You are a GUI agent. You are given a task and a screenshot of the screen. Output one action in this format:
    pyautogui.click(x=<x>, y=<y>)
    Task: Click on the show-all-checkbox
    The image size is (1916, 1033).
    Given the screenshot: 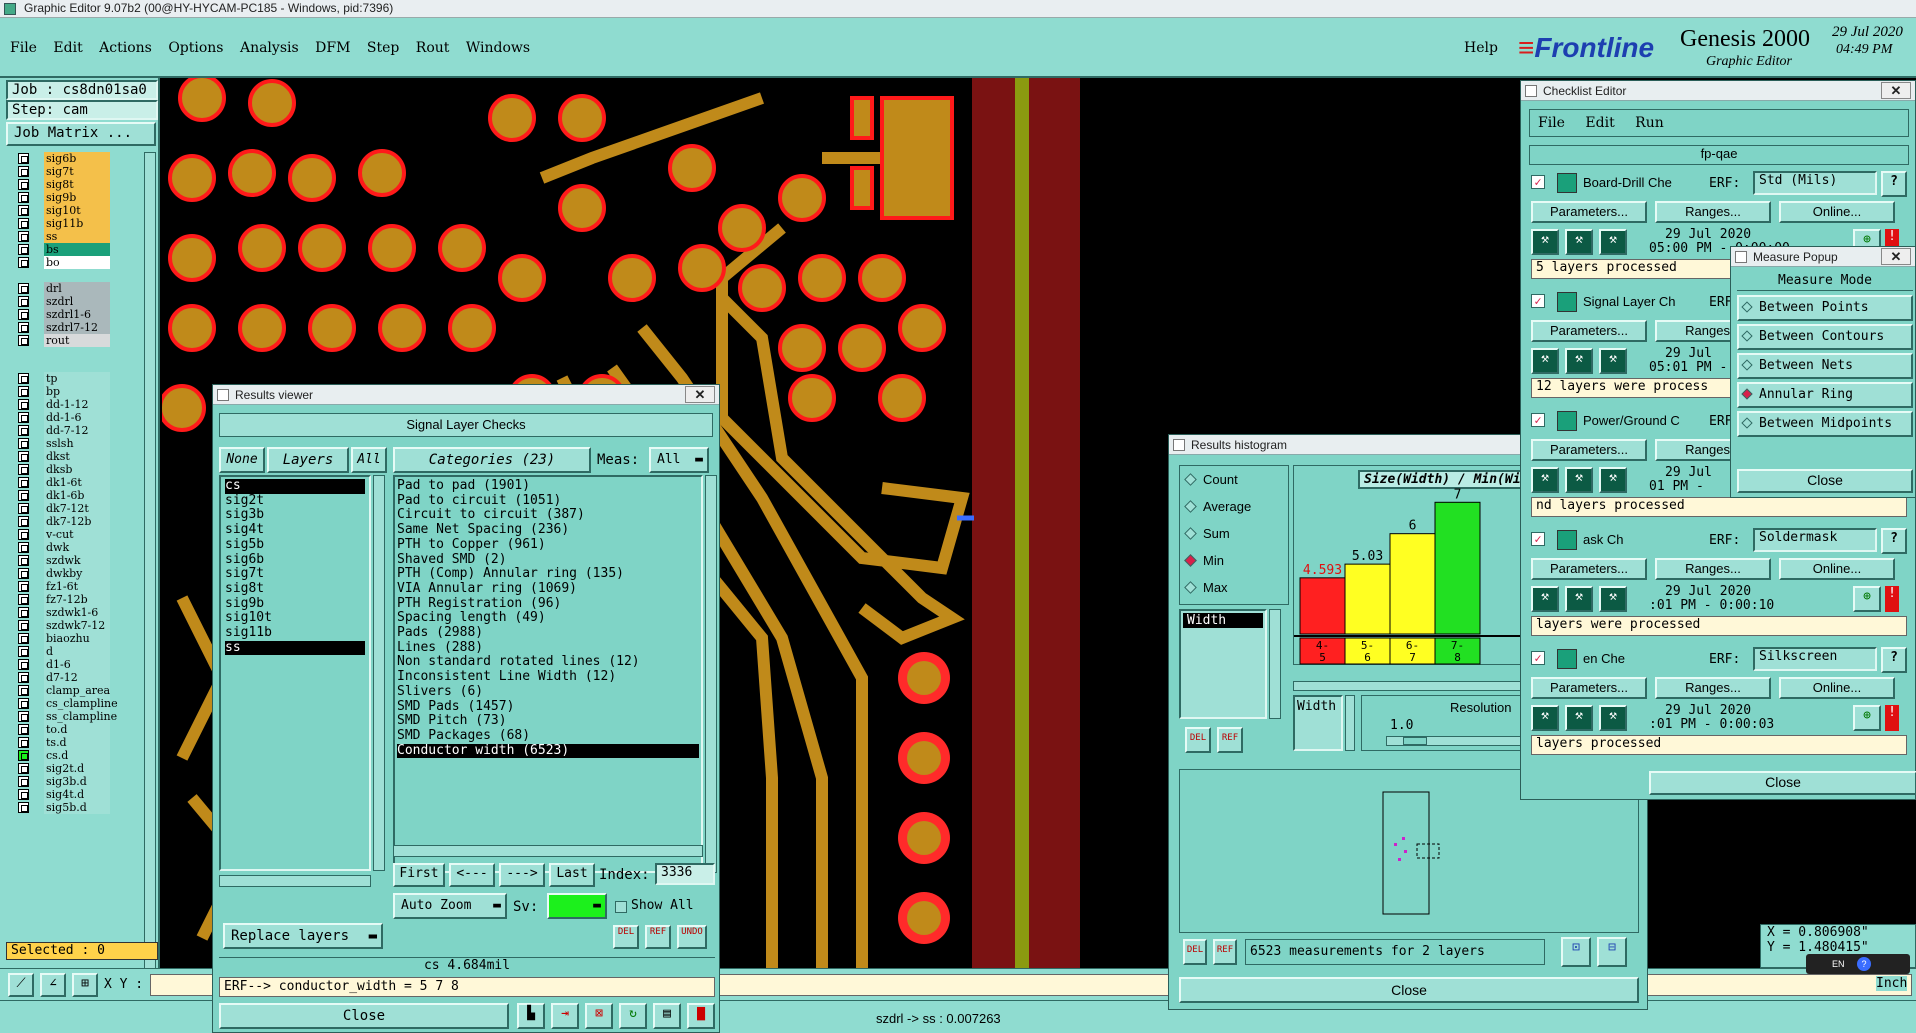 What is the action you would take?
    pyautogui.click(x=621, y=907)
    